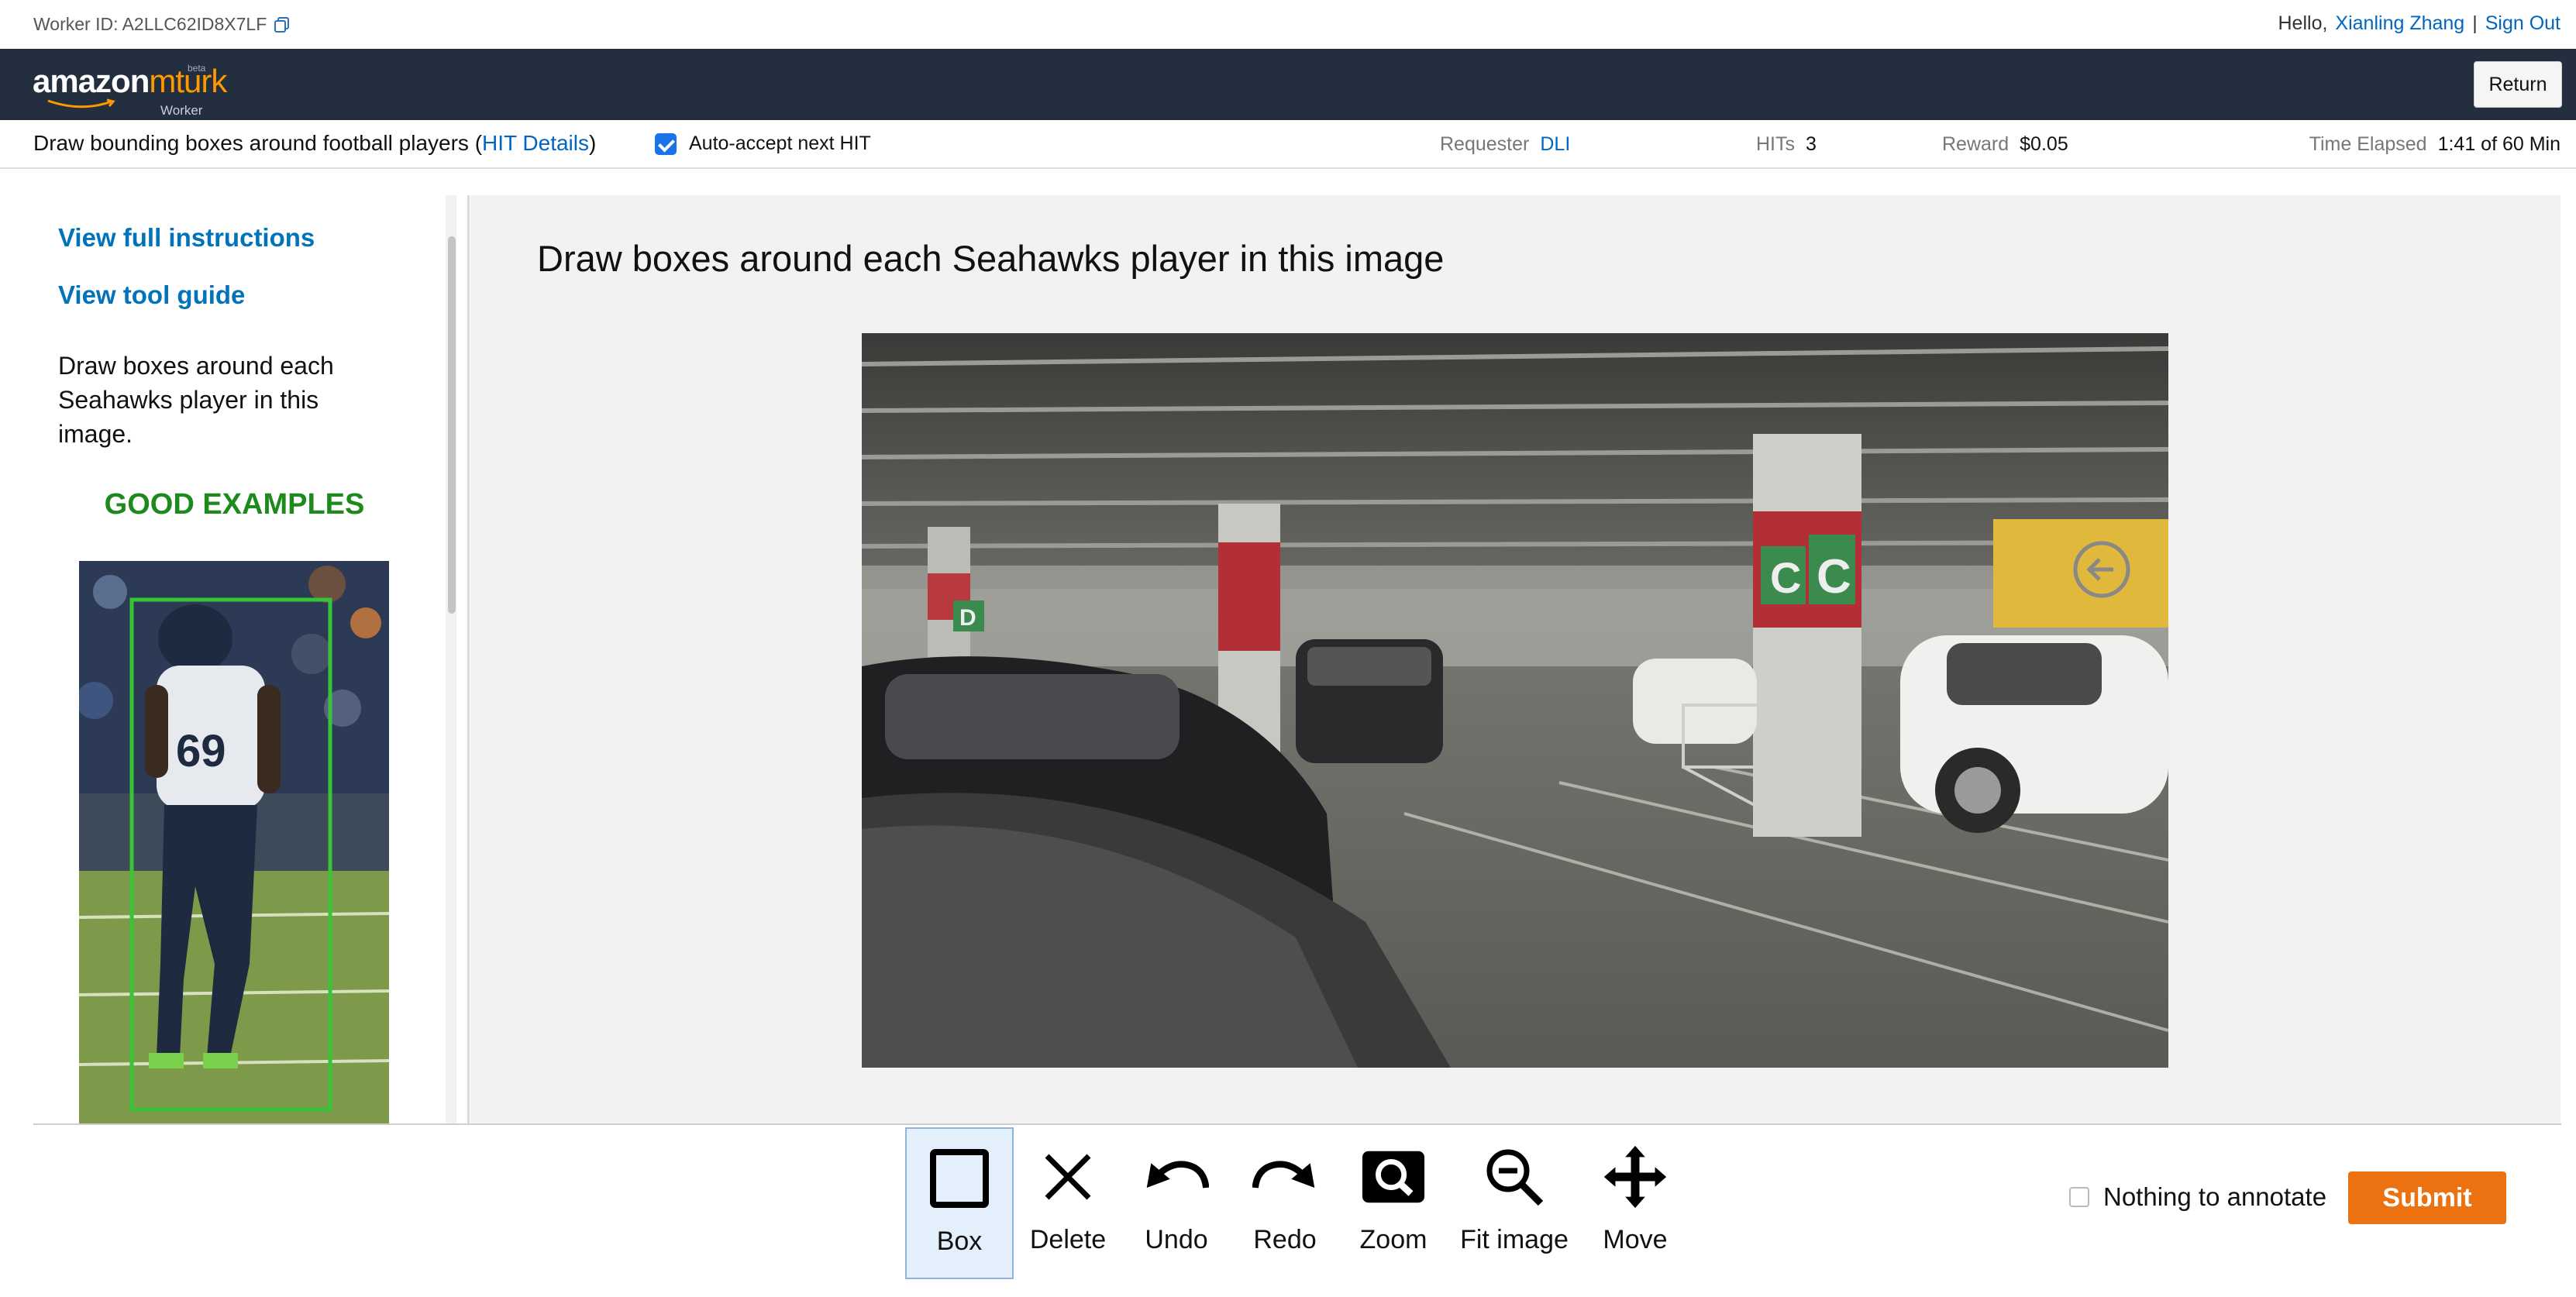  What do you see at coordinates (1811, 144) in the screenshot?
I see `hits-value: 3` at bounding box center [1811, 144].